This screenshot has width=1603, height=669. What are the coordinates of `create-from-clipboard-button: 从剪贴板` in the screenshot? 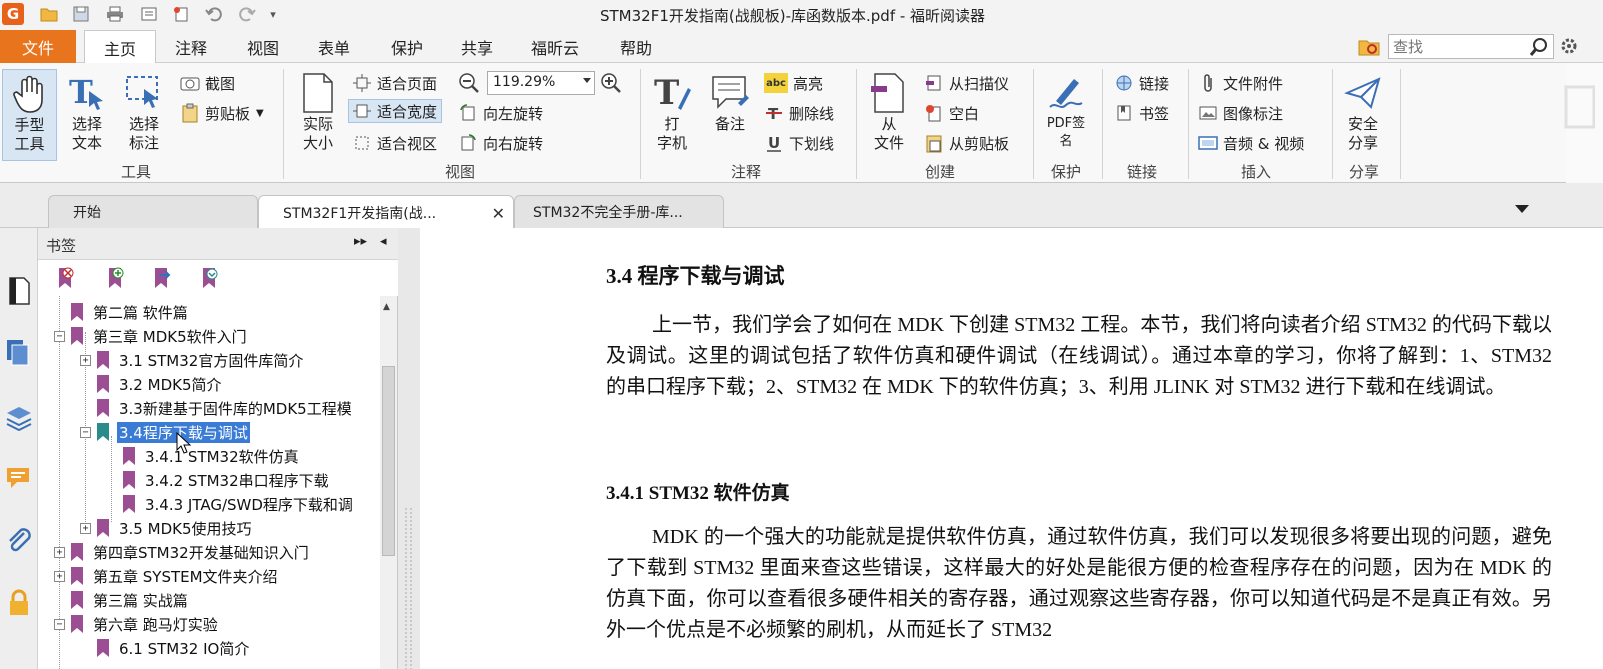 It's located at (966, 143).